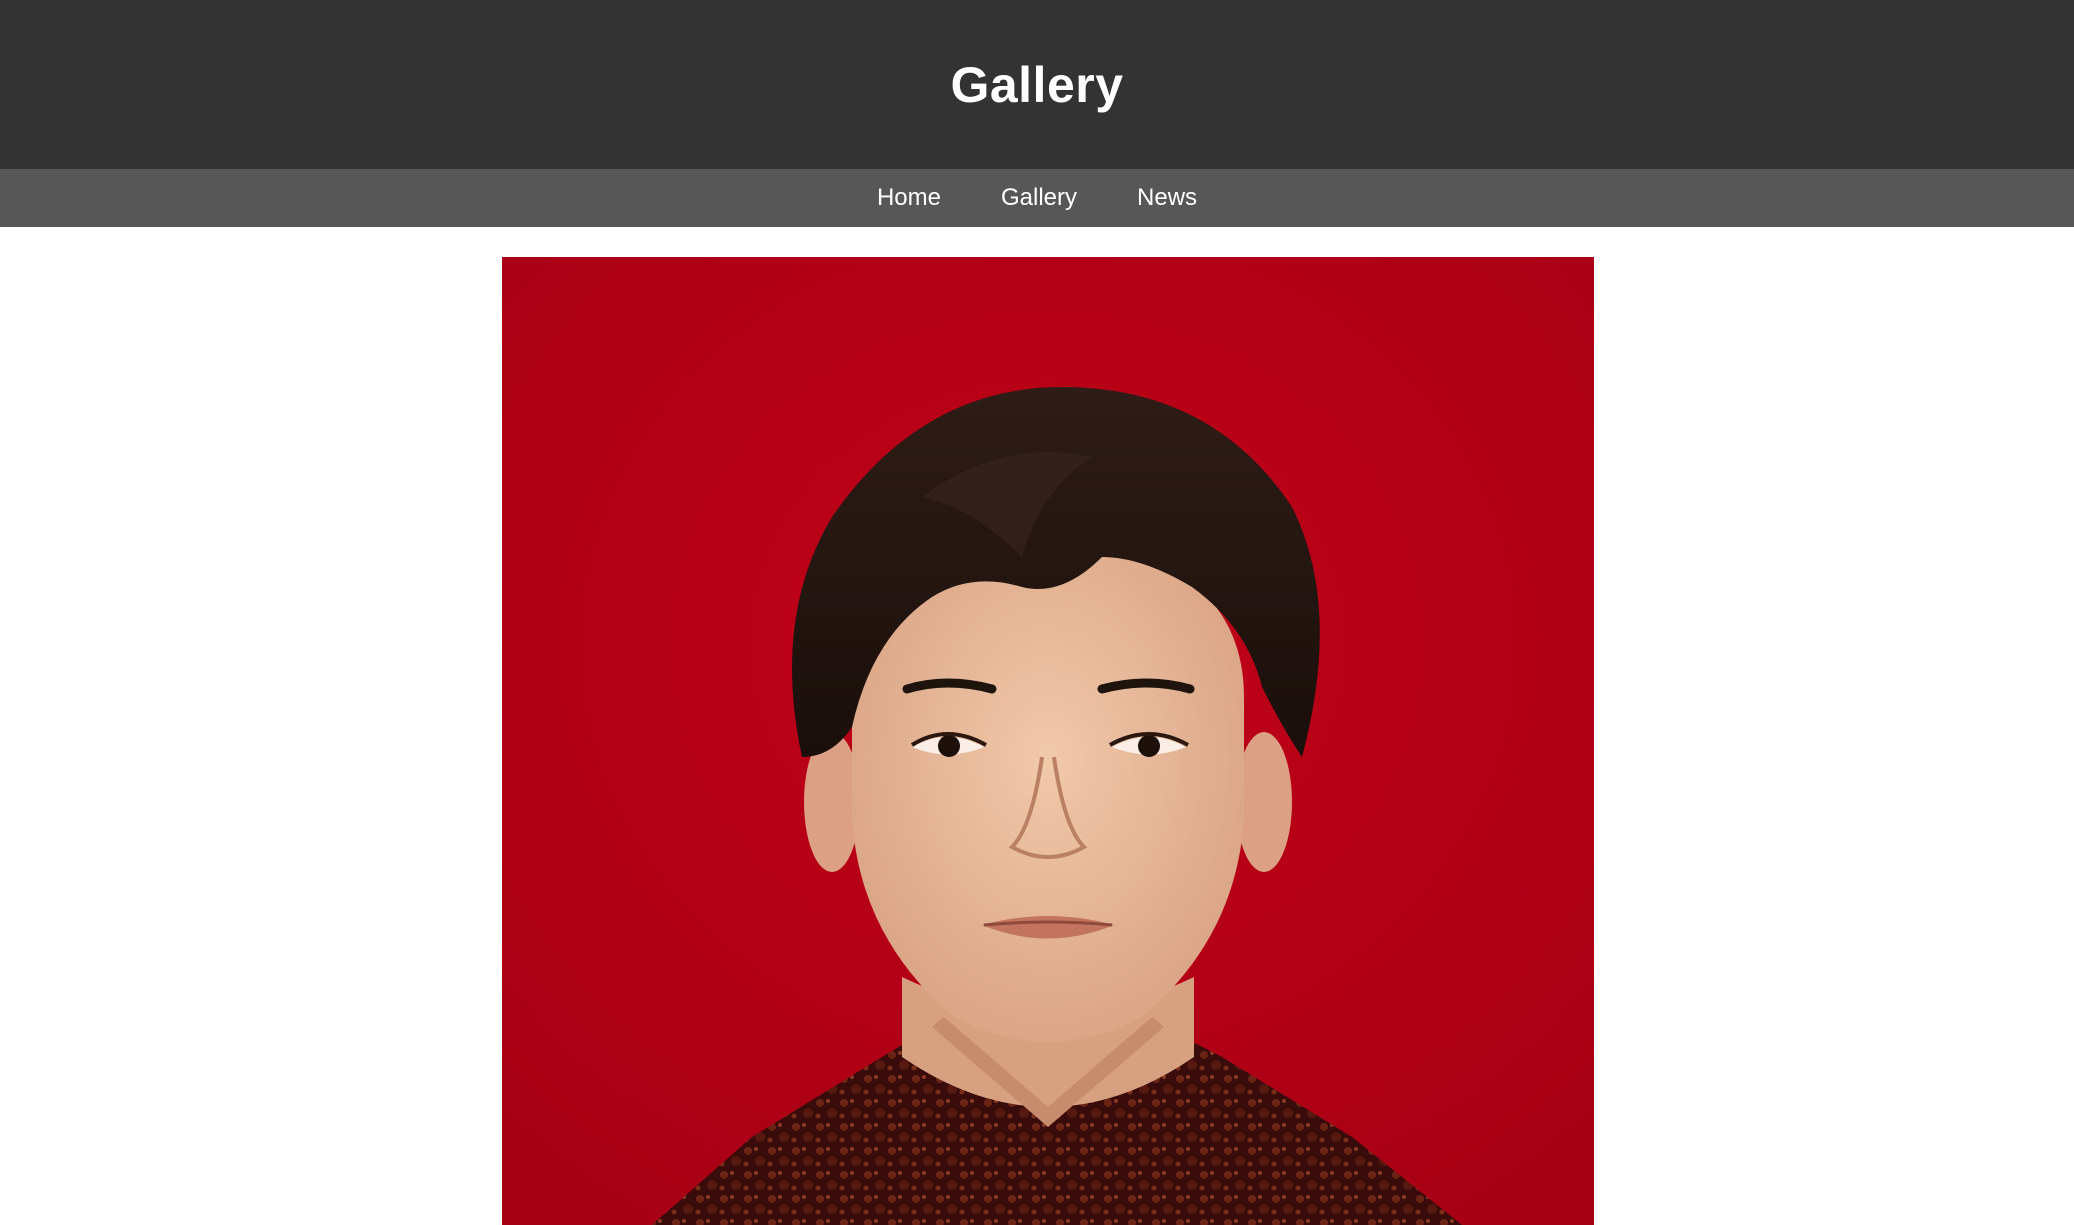  What do you see at coordinates (909, 198) in the screenshot?
I see `nav-link-home: Home` at bounding box center [909, 198].